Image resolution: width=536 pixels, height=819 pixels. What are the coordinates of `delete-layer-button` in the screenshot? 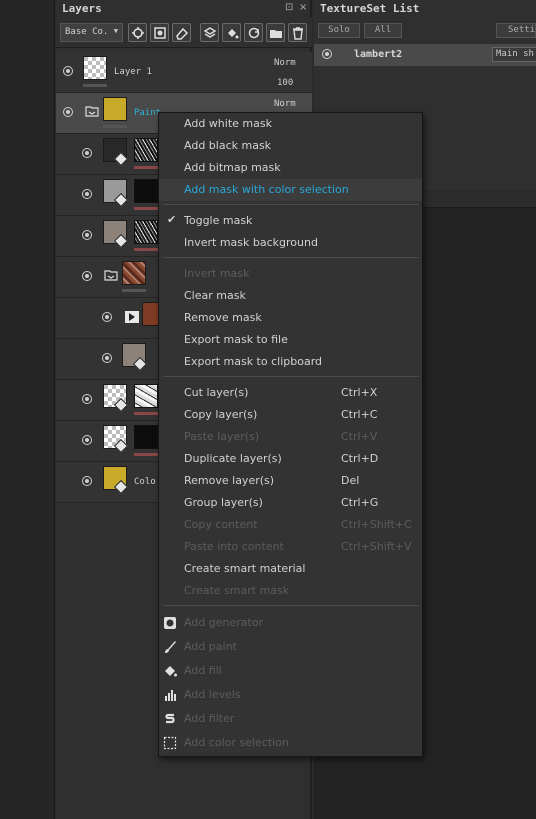 It's located at (297, 32).